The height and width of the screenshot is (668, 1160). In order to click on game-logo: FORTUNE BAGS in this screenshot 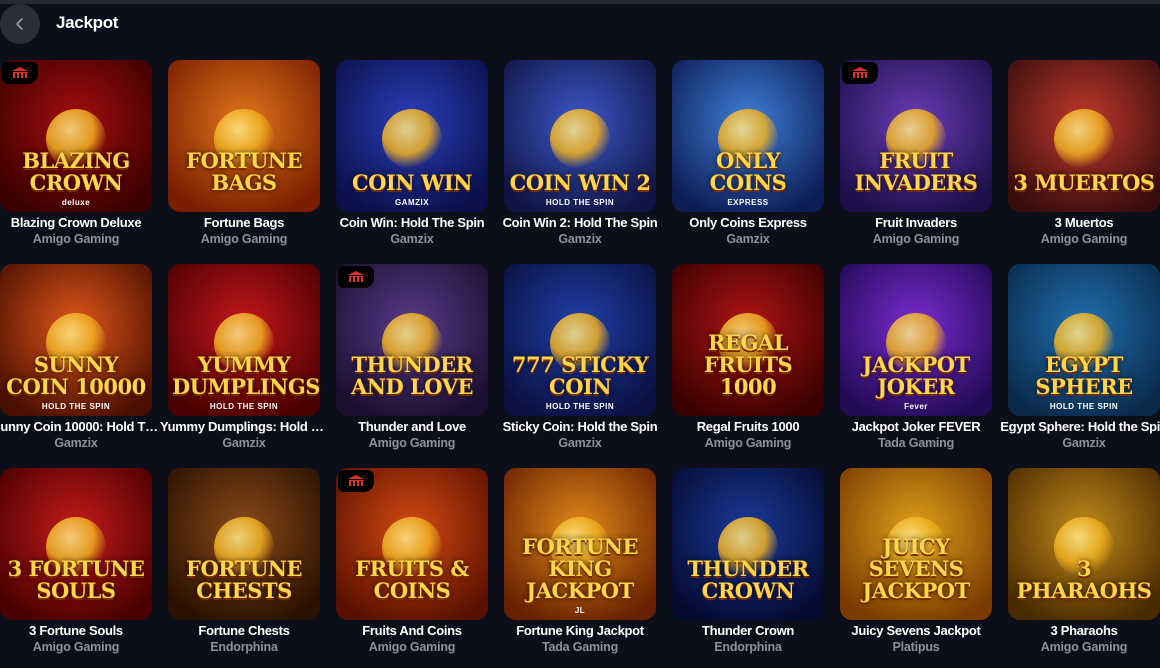, I will do `click(244, 171)`.